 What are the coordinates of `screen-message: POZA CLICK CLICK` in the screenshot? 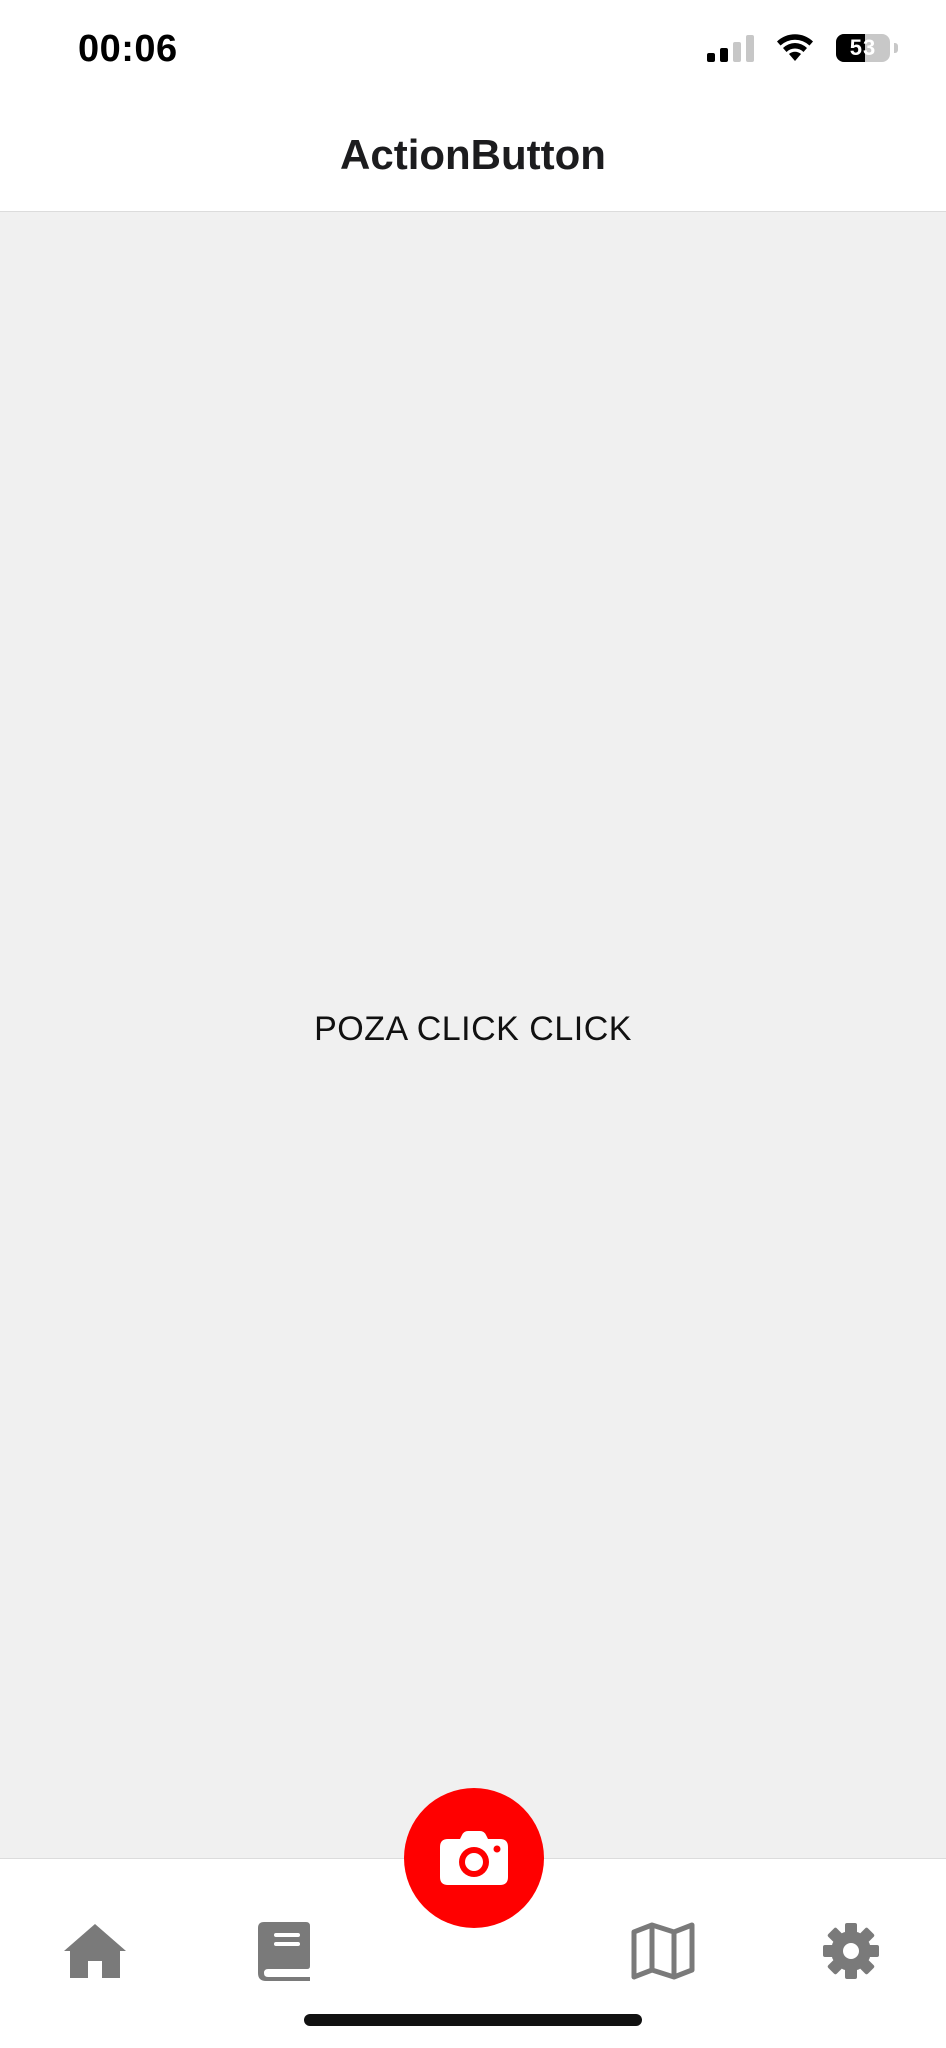 It's located at (473, 1029).